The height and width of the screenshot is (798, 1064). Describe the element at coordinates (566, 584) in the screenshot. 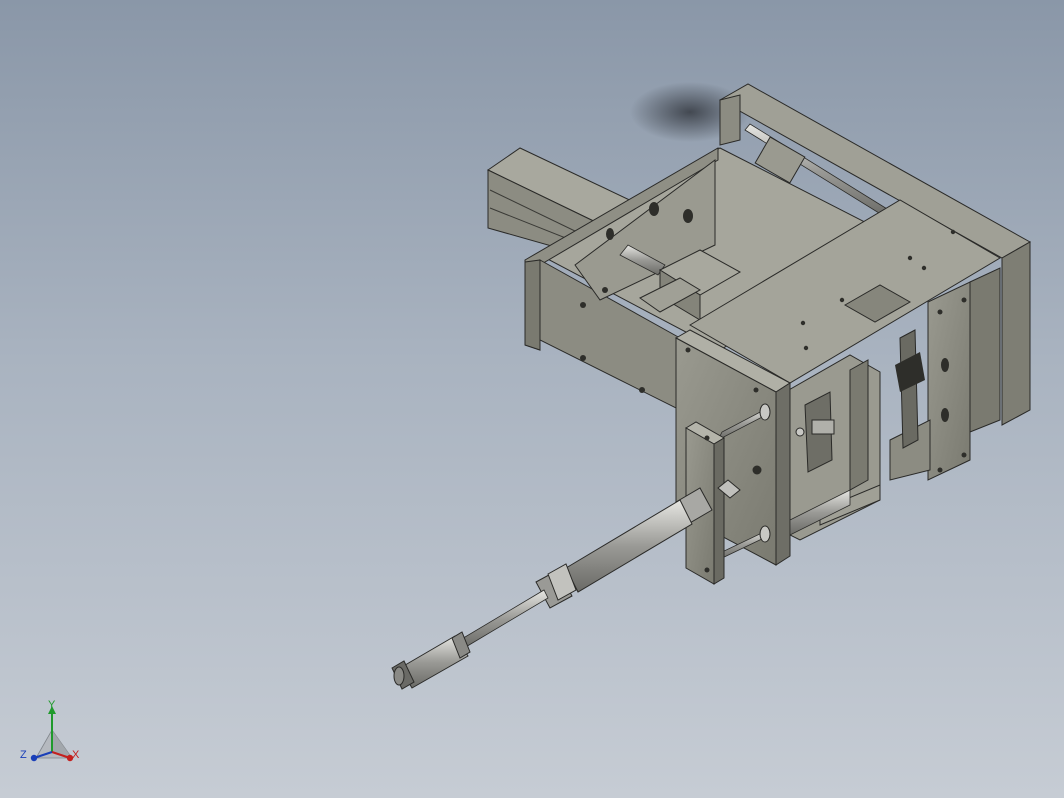

I see `pneumatic-cylinder` at that location.